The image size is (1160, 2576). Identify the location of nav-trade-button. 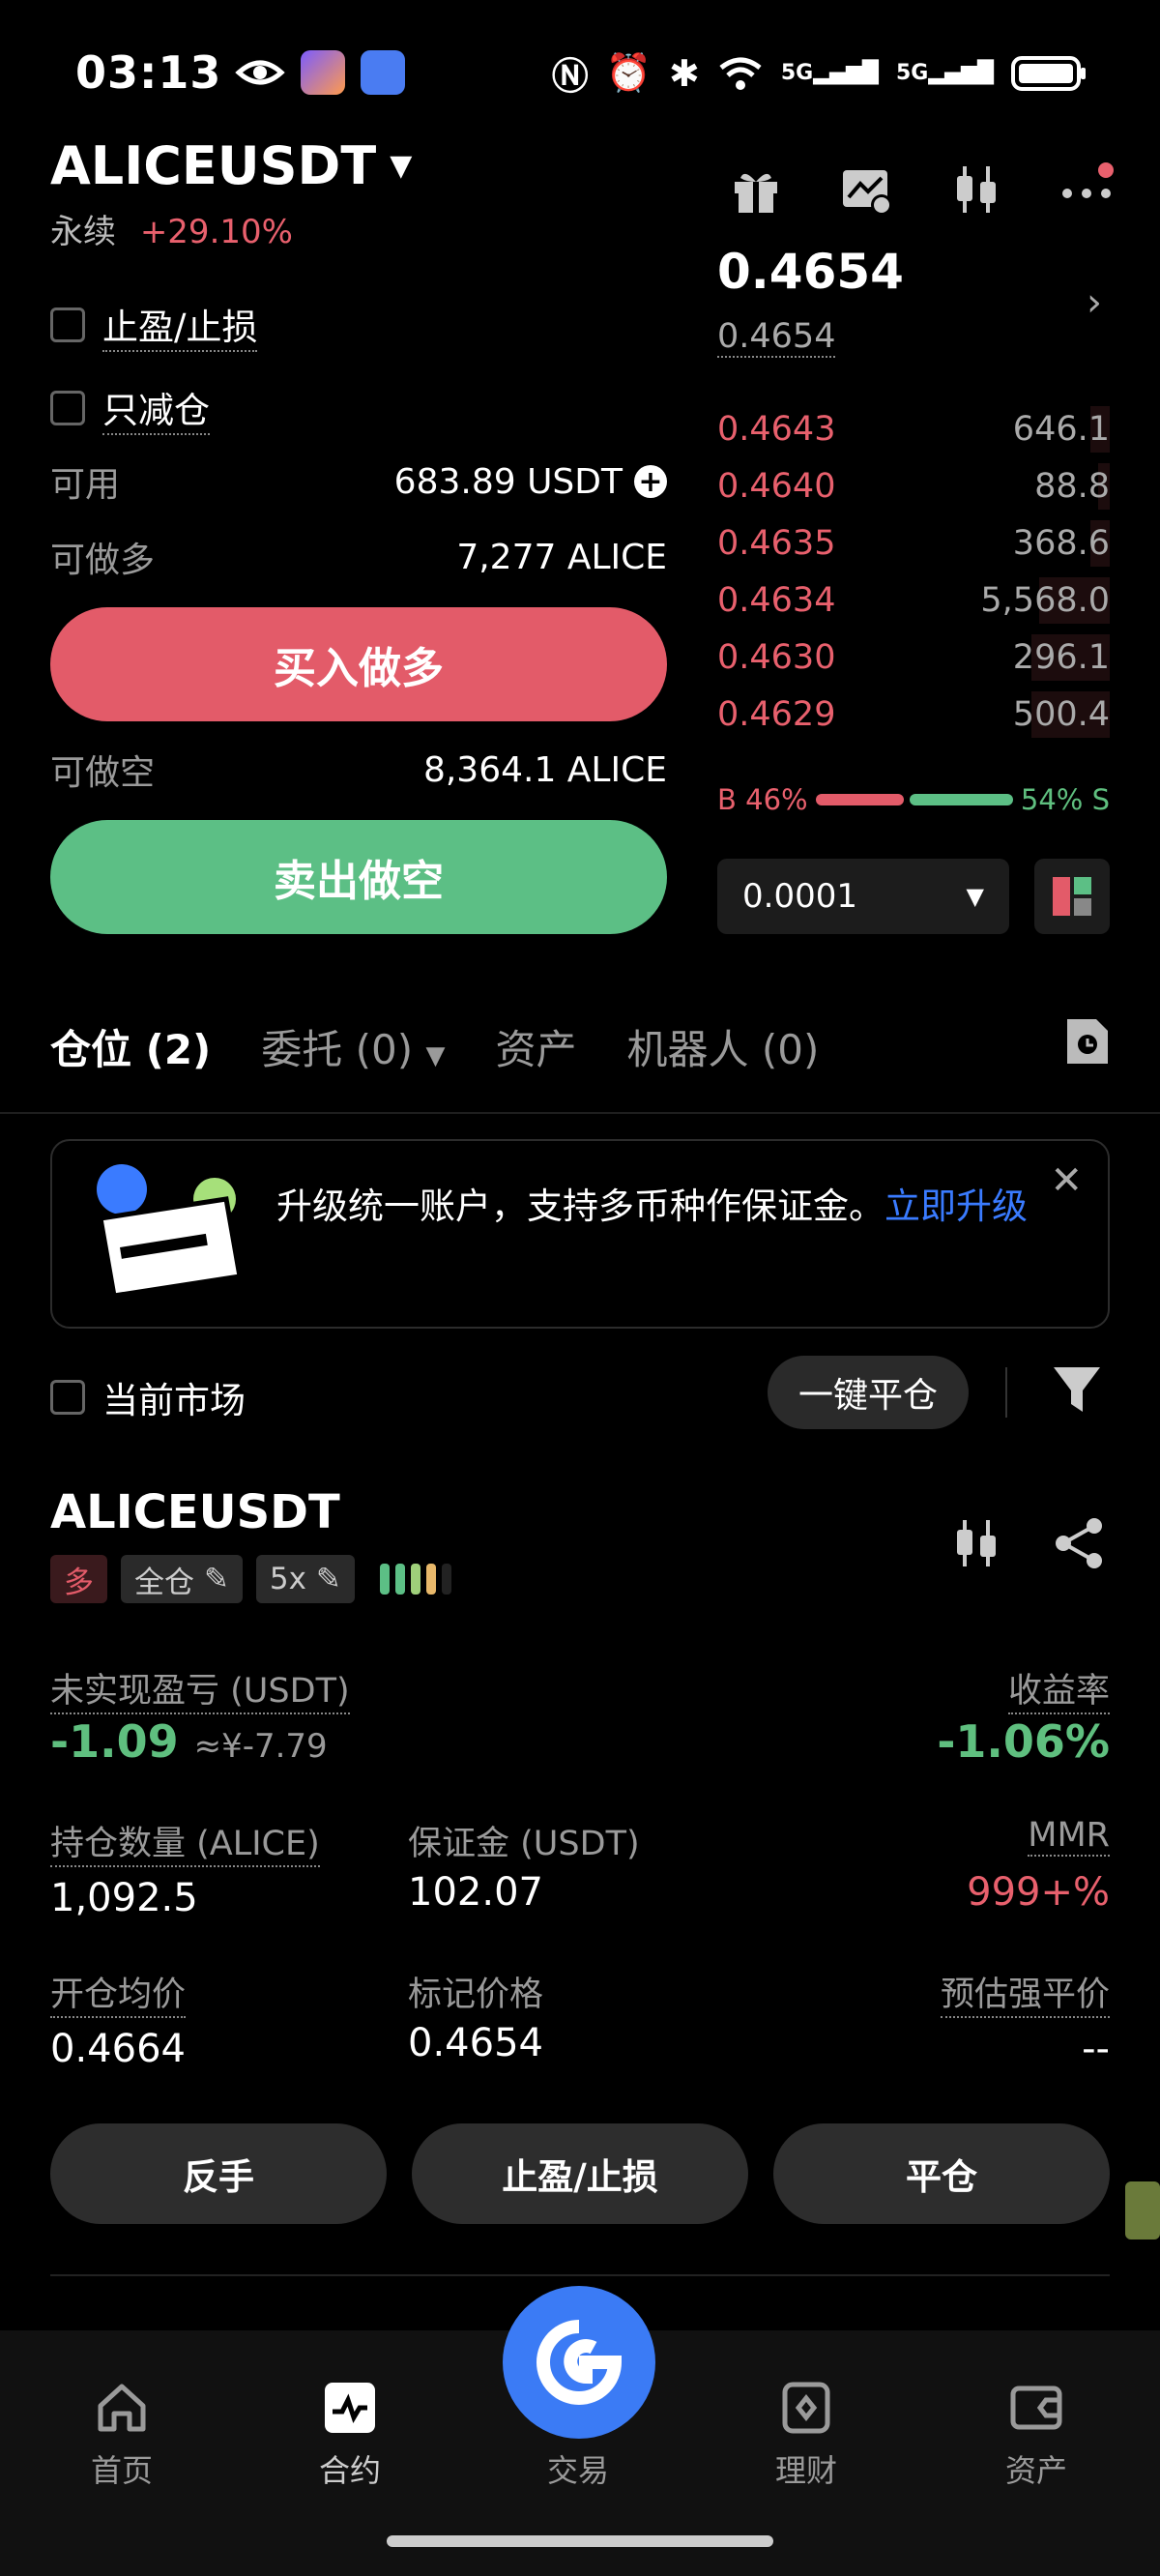
(579, 2362).